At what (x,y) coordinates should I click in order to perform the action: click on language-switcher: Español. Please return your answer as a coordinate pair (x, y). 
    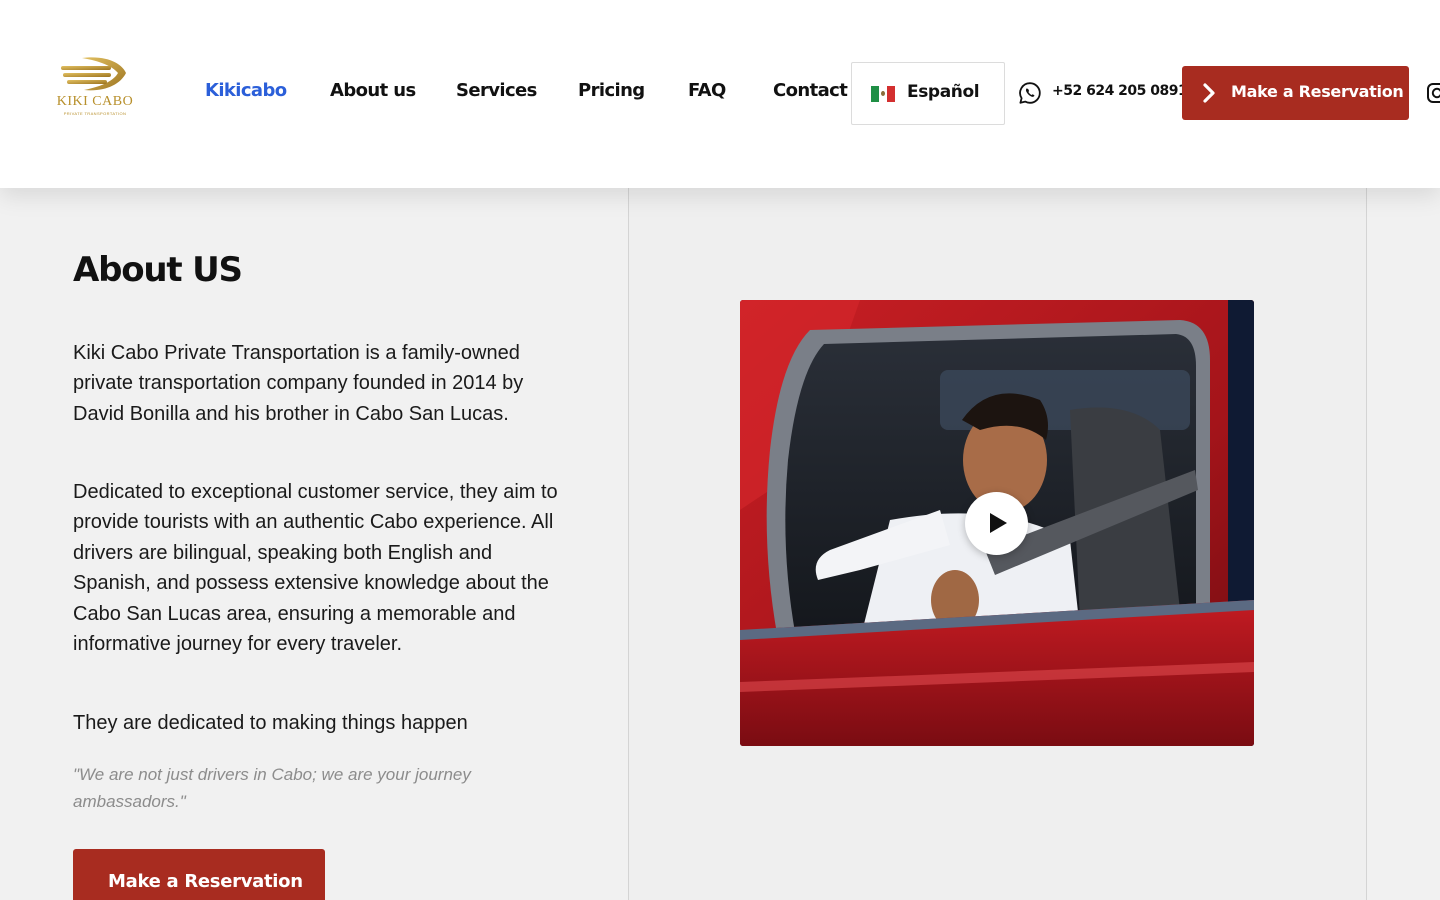
    Looking at the image, I should click on (928, 93).